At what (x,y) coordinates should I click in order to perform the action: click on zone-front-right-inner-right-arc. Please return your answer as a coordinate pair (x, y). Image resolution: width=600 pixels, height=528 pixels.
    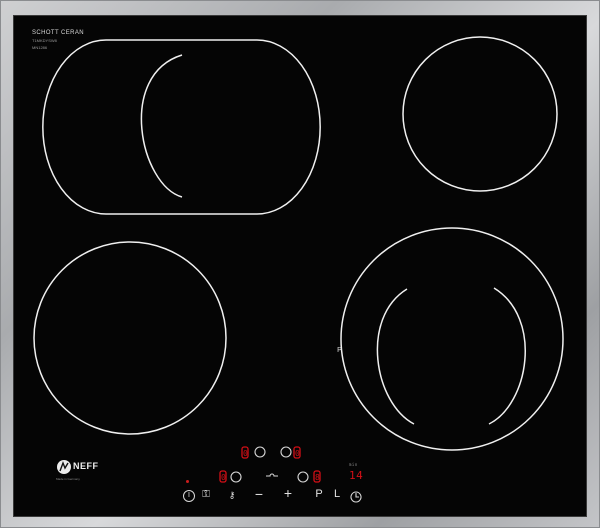
    Looking at the image, I should click on (507, 356).